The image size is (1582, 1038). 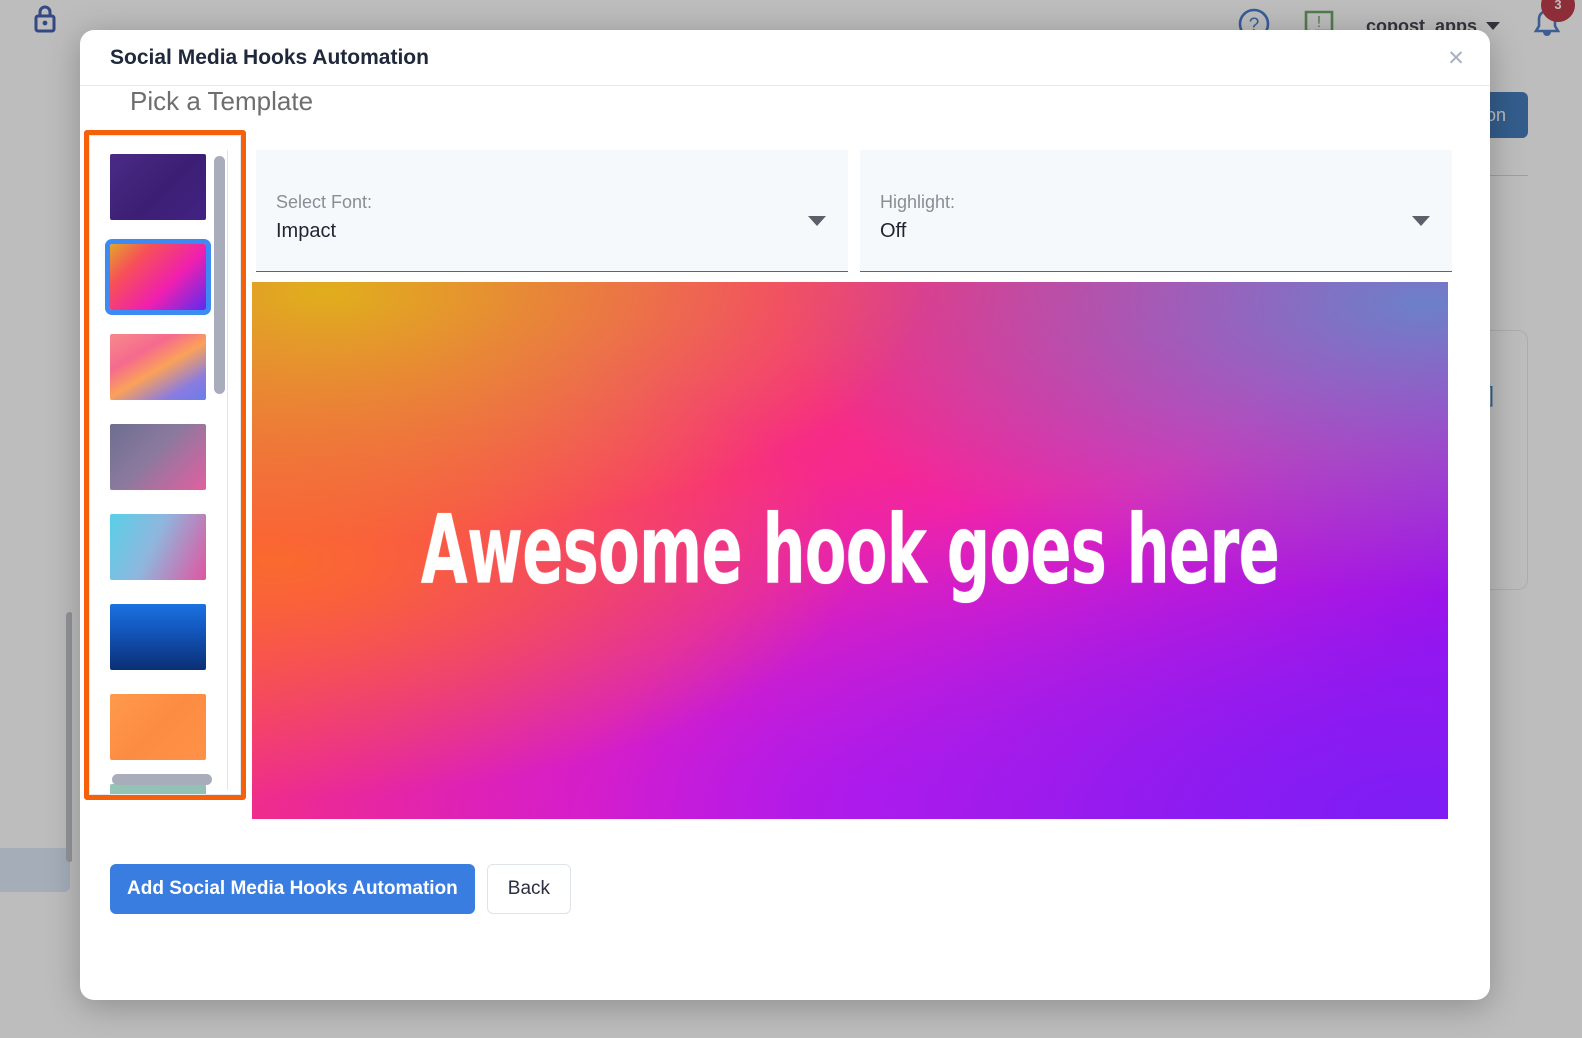 I want to click on highlight-value: Off, so click(x=893, y=231).